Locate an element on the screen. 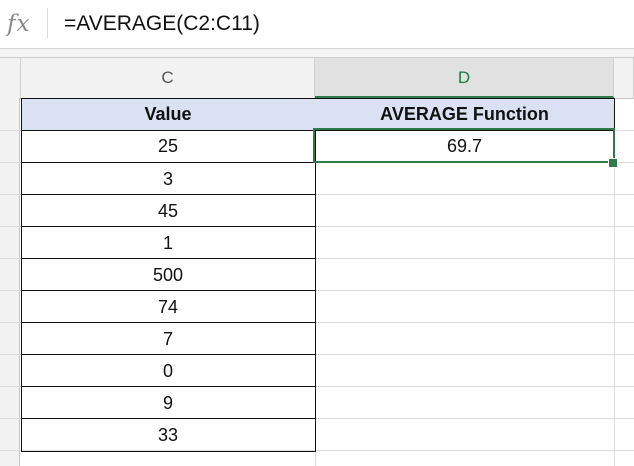  cell-c-value: 33 is located at coordinates (168, 434).